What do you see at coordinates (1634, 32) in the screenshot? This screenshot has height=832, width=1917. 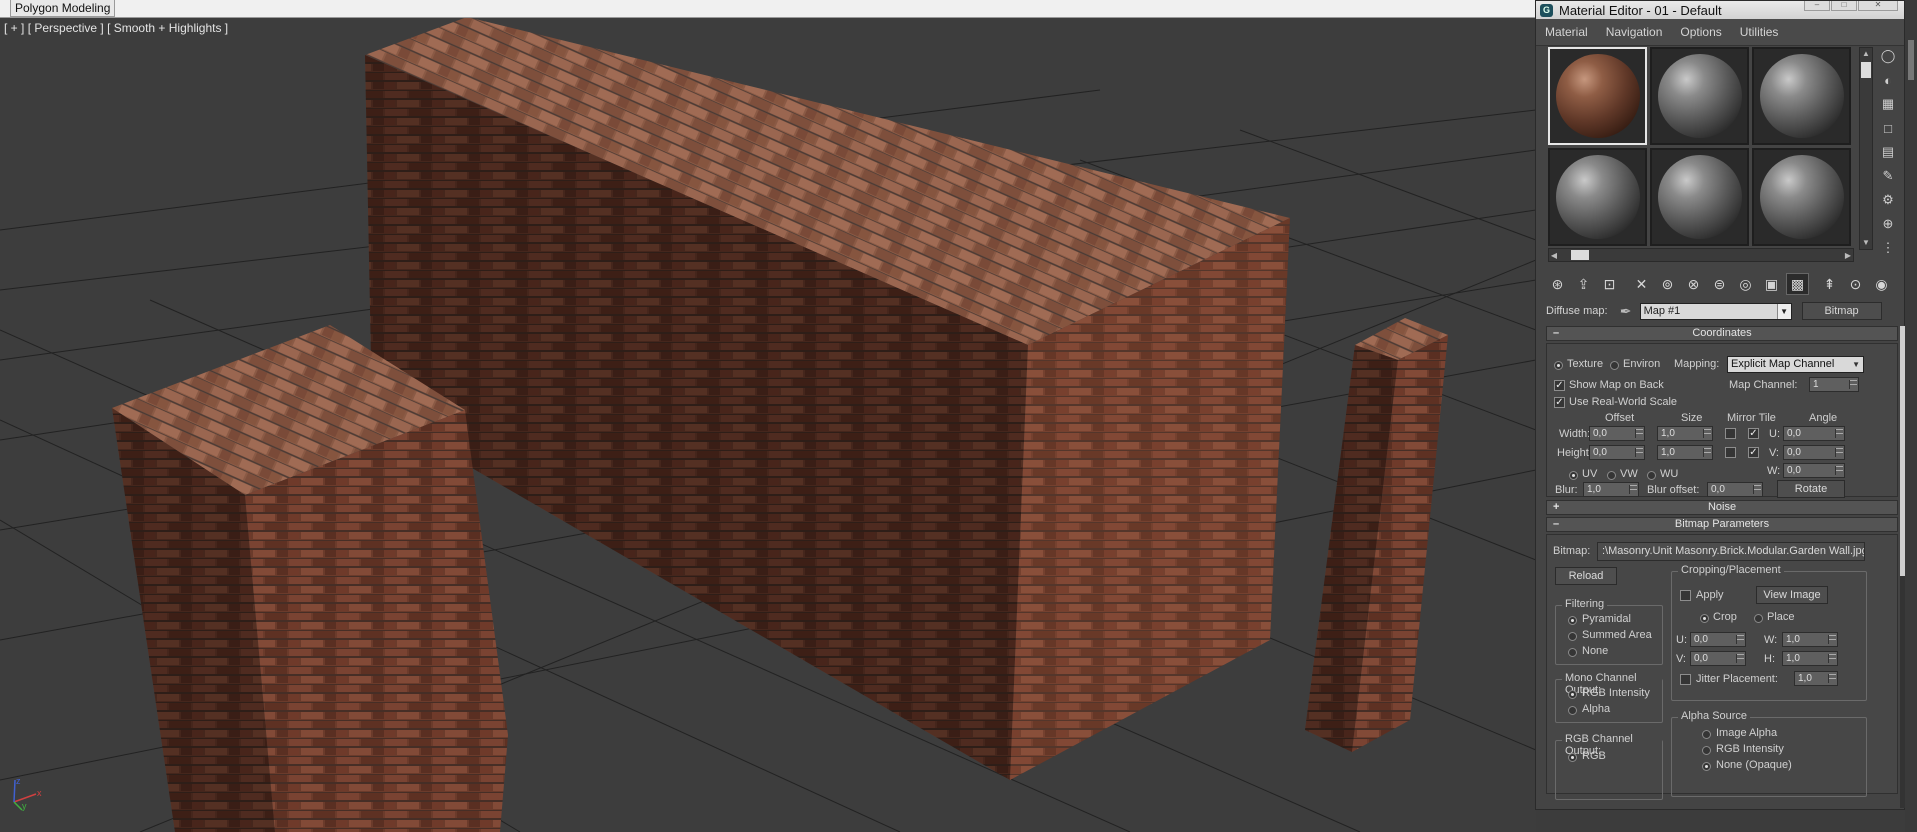 I see `menu-navigation: Navigation` at bounding box center [1634, 32].